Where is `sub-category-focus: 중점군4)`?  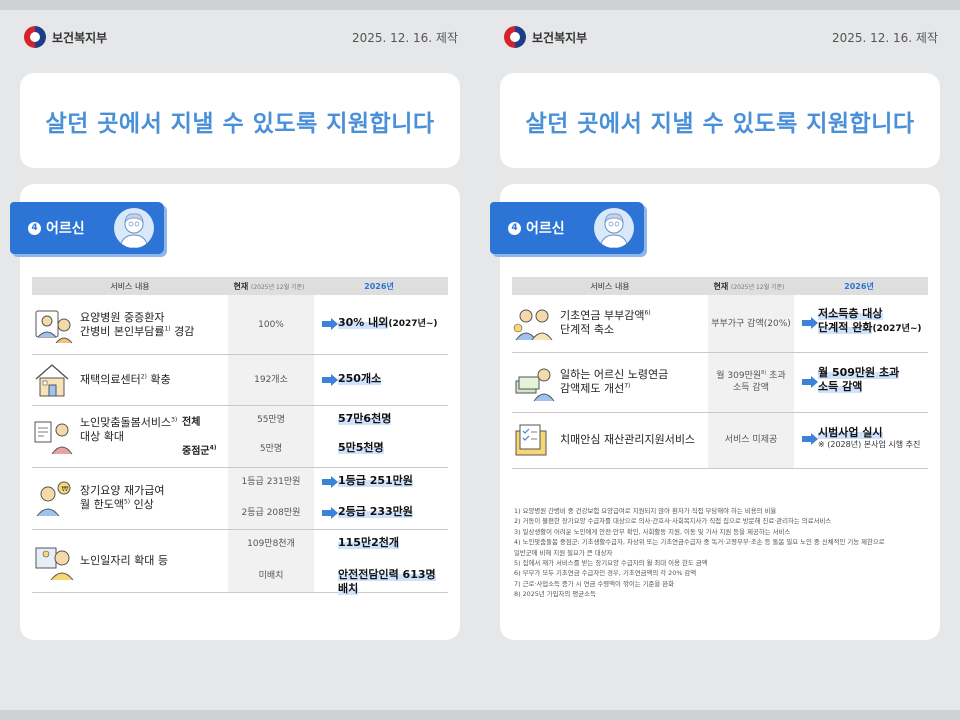
sub-category-focus: 중점군4) is located at coordinates (199, 449).